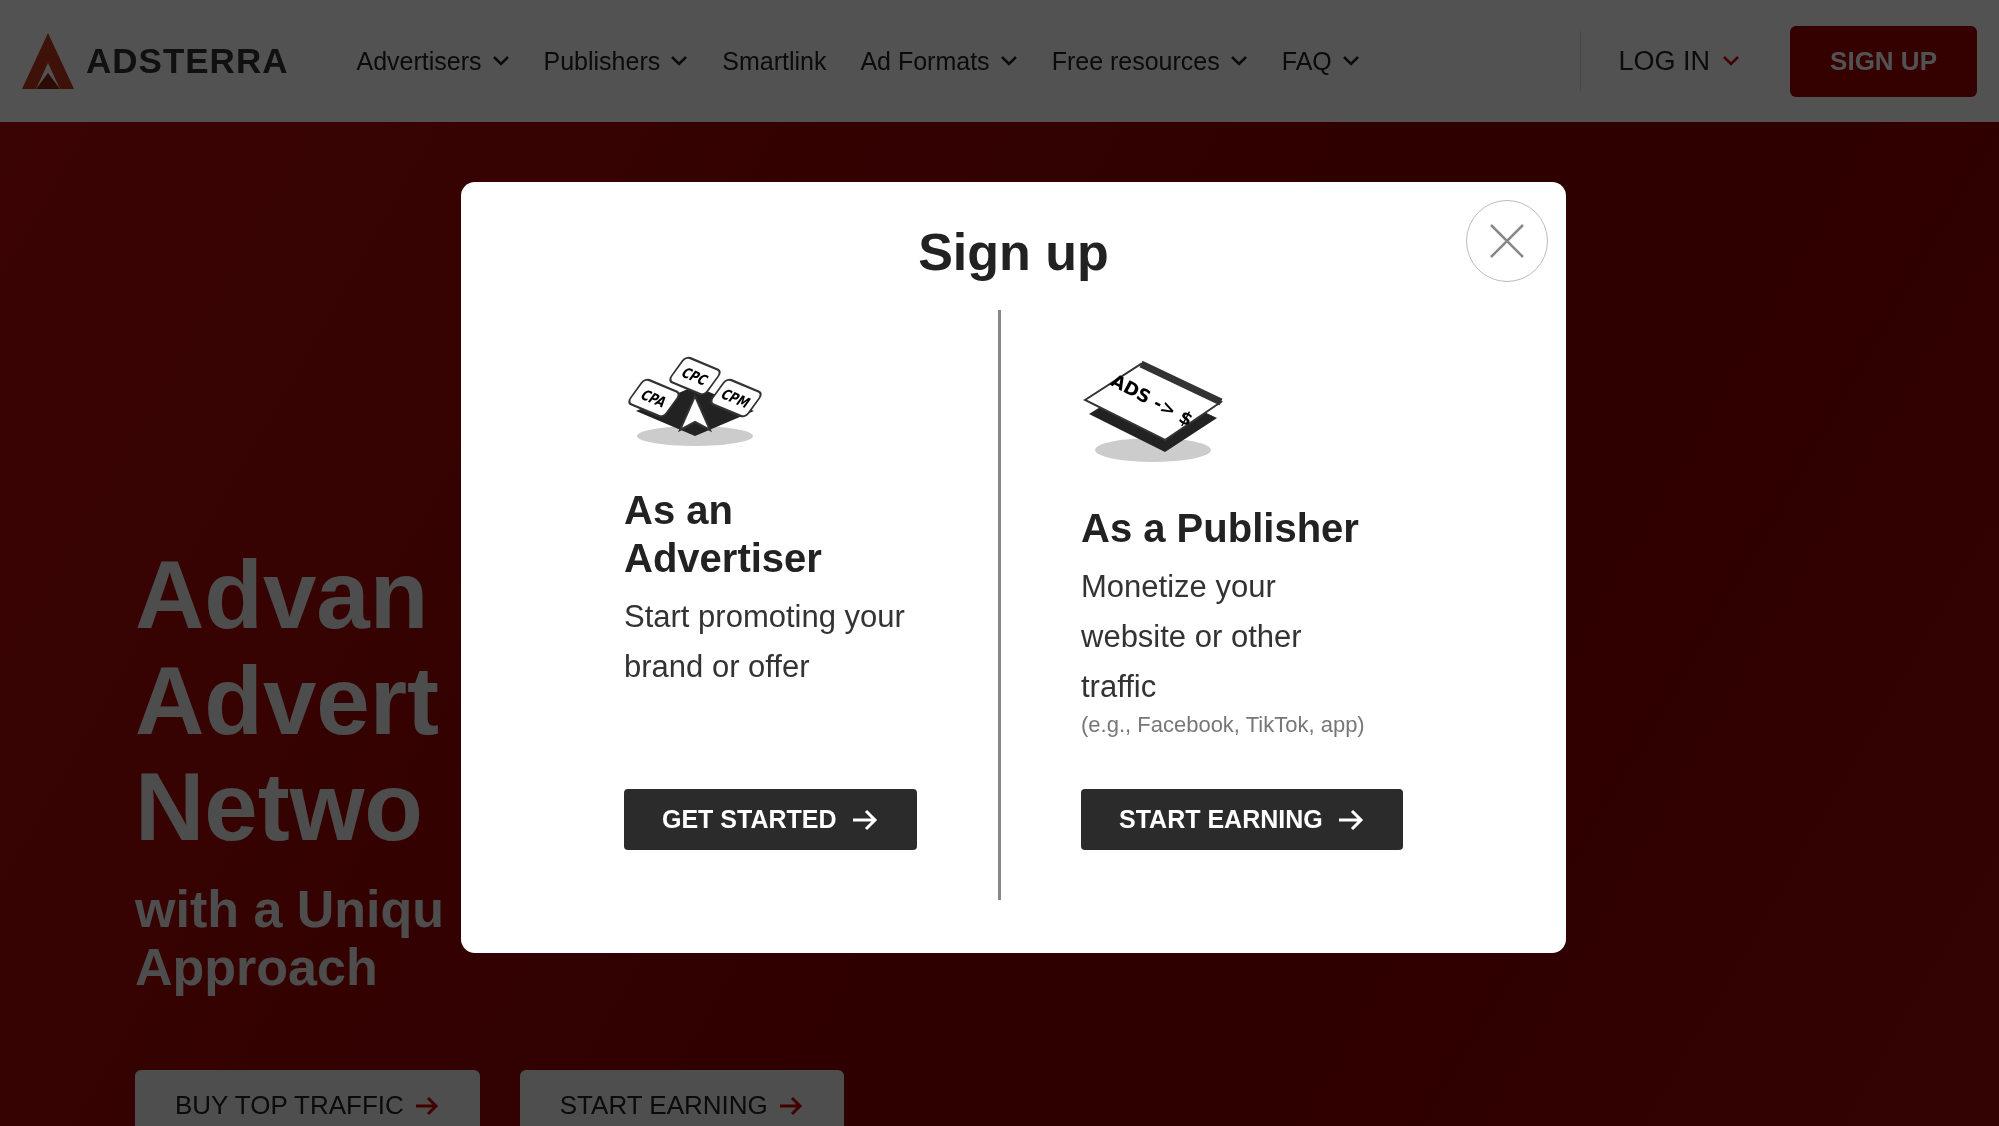  What do you see at coordinates (1223, 725) in the screenshot?
I see `option-note: (e.g., Facebook, TikTok, app)` at bounding box center [1223, 725].